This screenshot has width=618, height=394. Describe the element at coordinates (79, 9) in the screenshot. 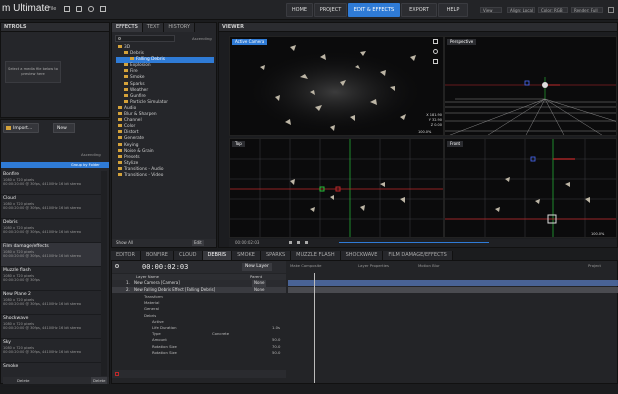

I see `save-icon` at that location.